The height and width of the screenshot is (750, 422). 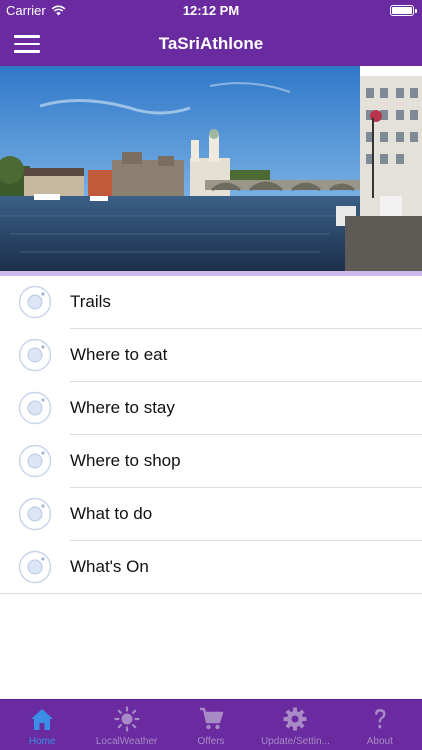 I want to click on menu-item-trails: Trails, so click(x=211, y=302).